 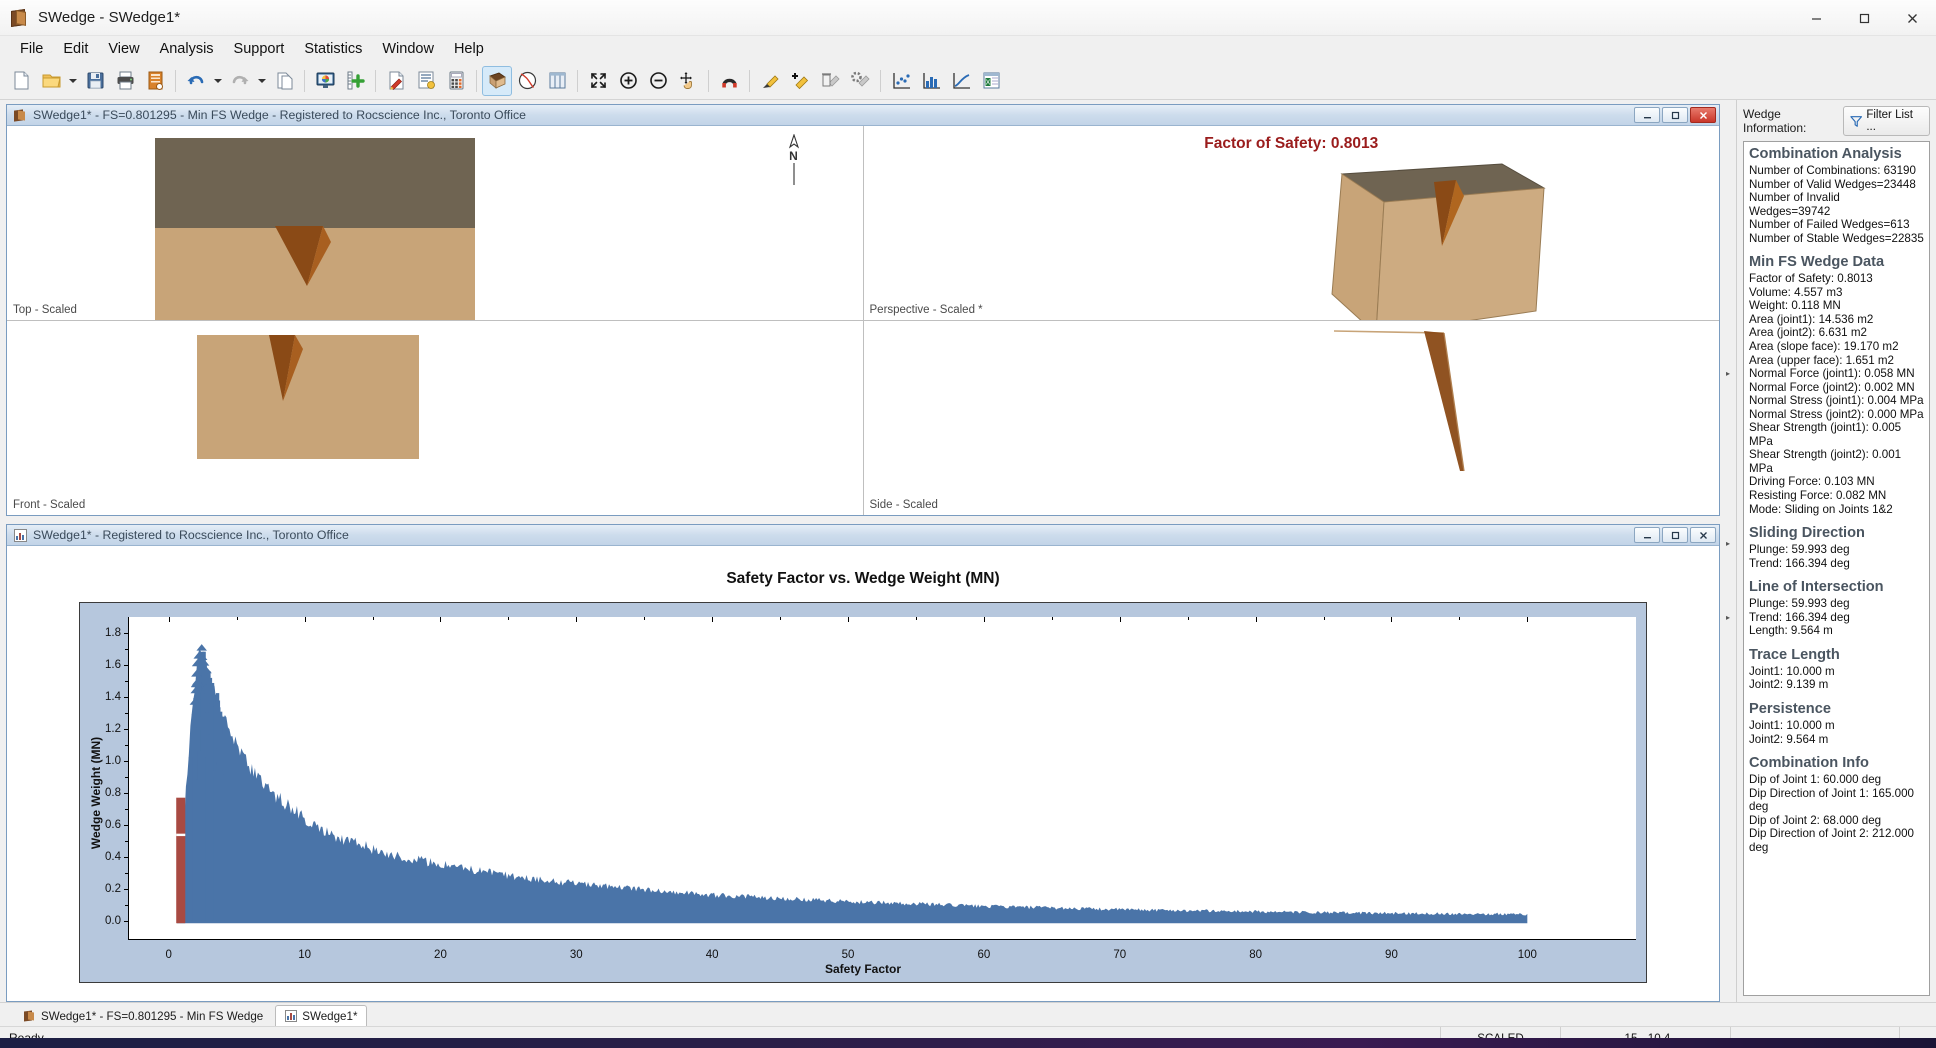 I want to click on plot-close-button, so click(x=1703, y=535).